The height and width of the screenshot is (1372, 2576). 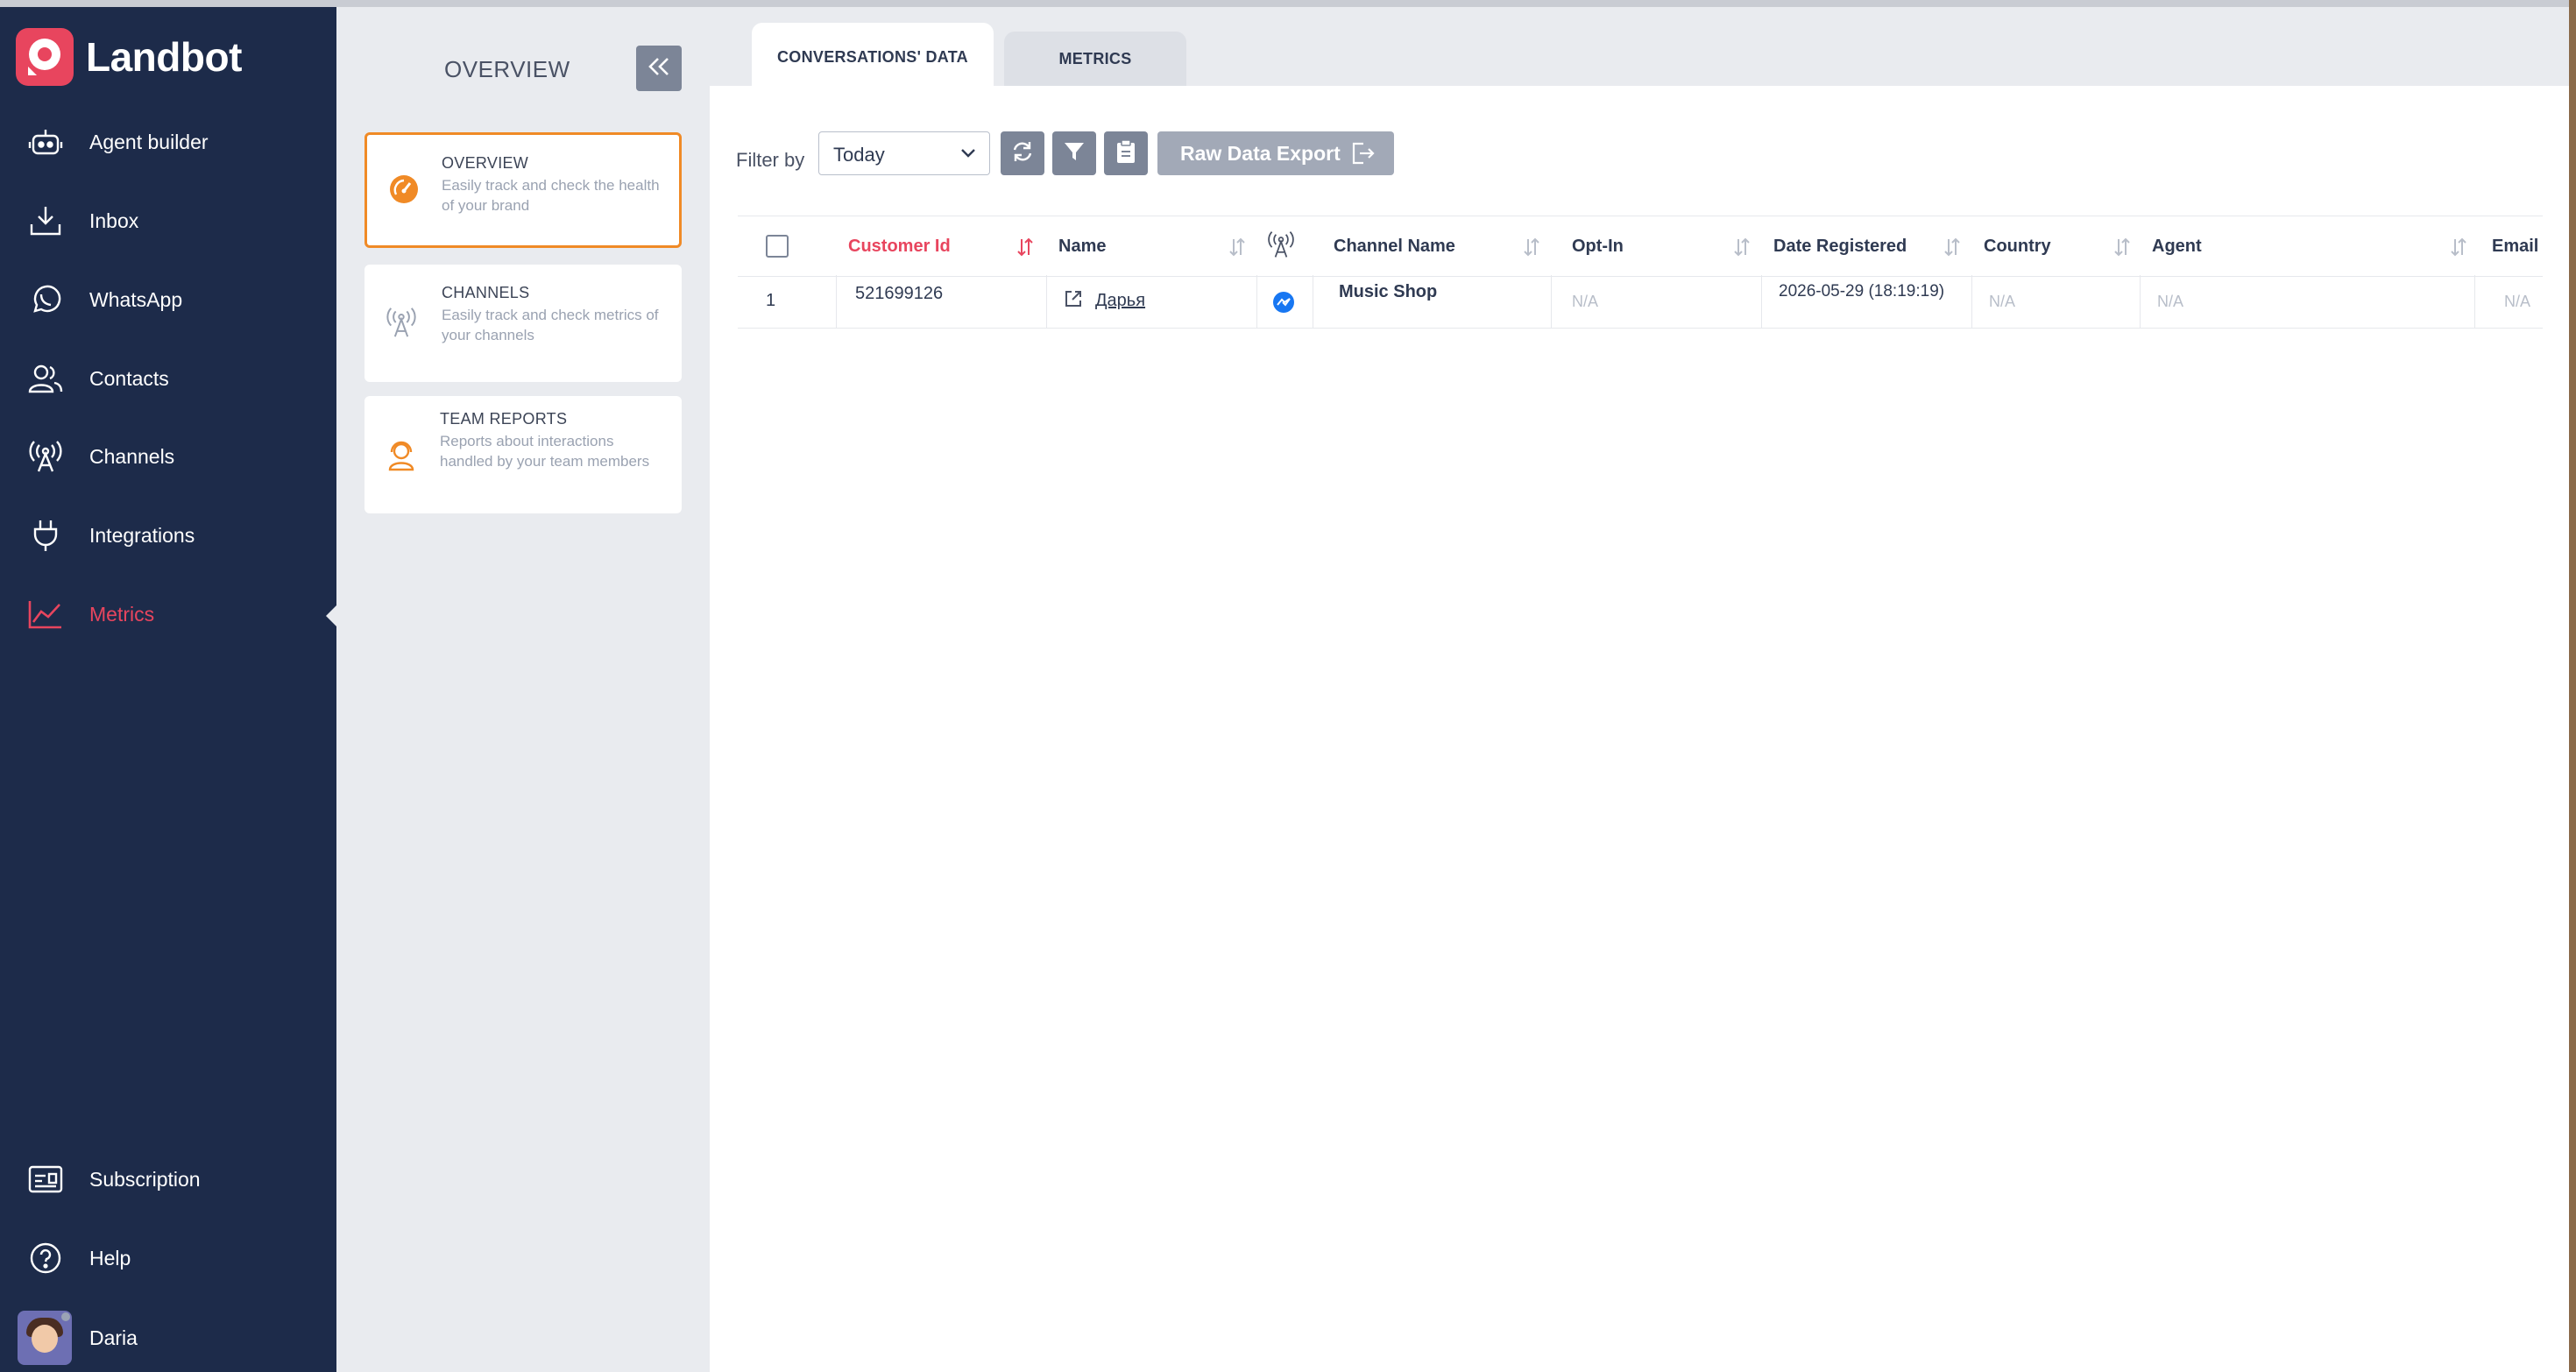 What do you see at coordinates (168, 1338) in the screenshot?
I see `sidebar-item-user: Daria` at bounding box center [168, 1338].